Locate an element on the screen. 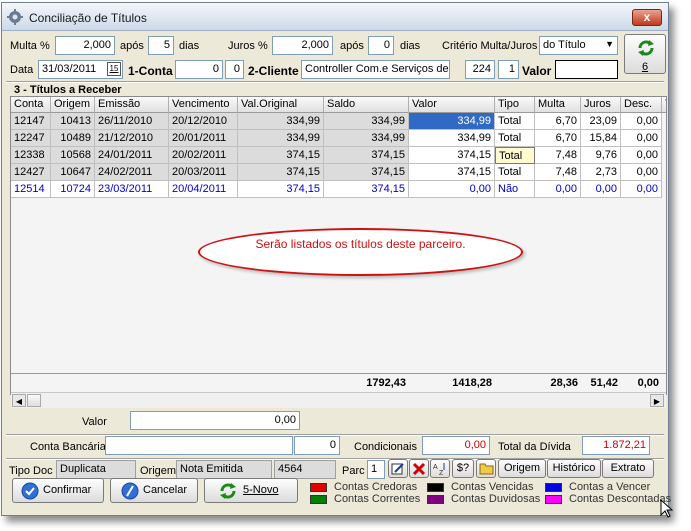 The image size is (691, 531). column-header-0: Conta is located at coordinates (31, 105).